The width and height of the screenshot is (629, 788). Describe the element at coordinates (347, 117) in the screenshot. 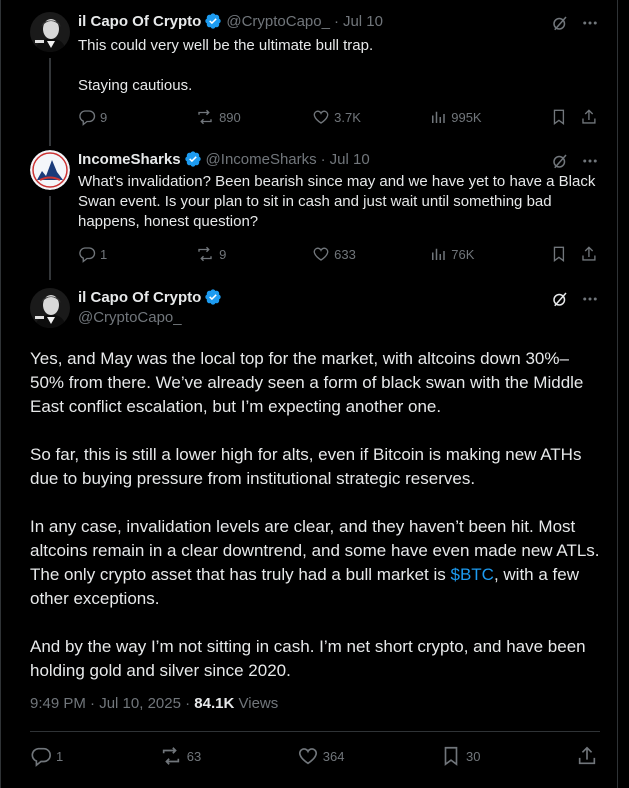

I see `like-count: 3.7K` at that location.